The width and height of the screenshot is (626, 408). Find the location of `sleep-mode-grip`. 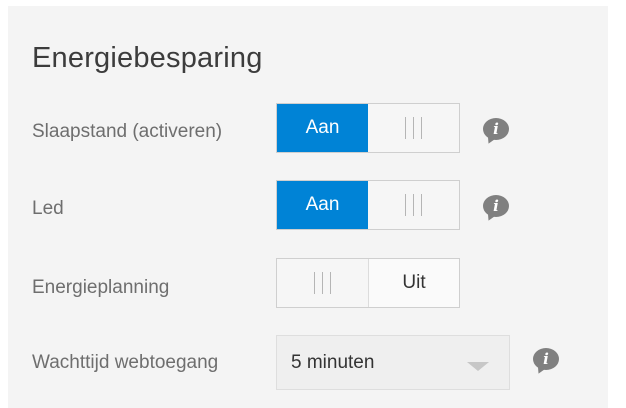

sleep-mode-grip is located at coordinates (413, 128).